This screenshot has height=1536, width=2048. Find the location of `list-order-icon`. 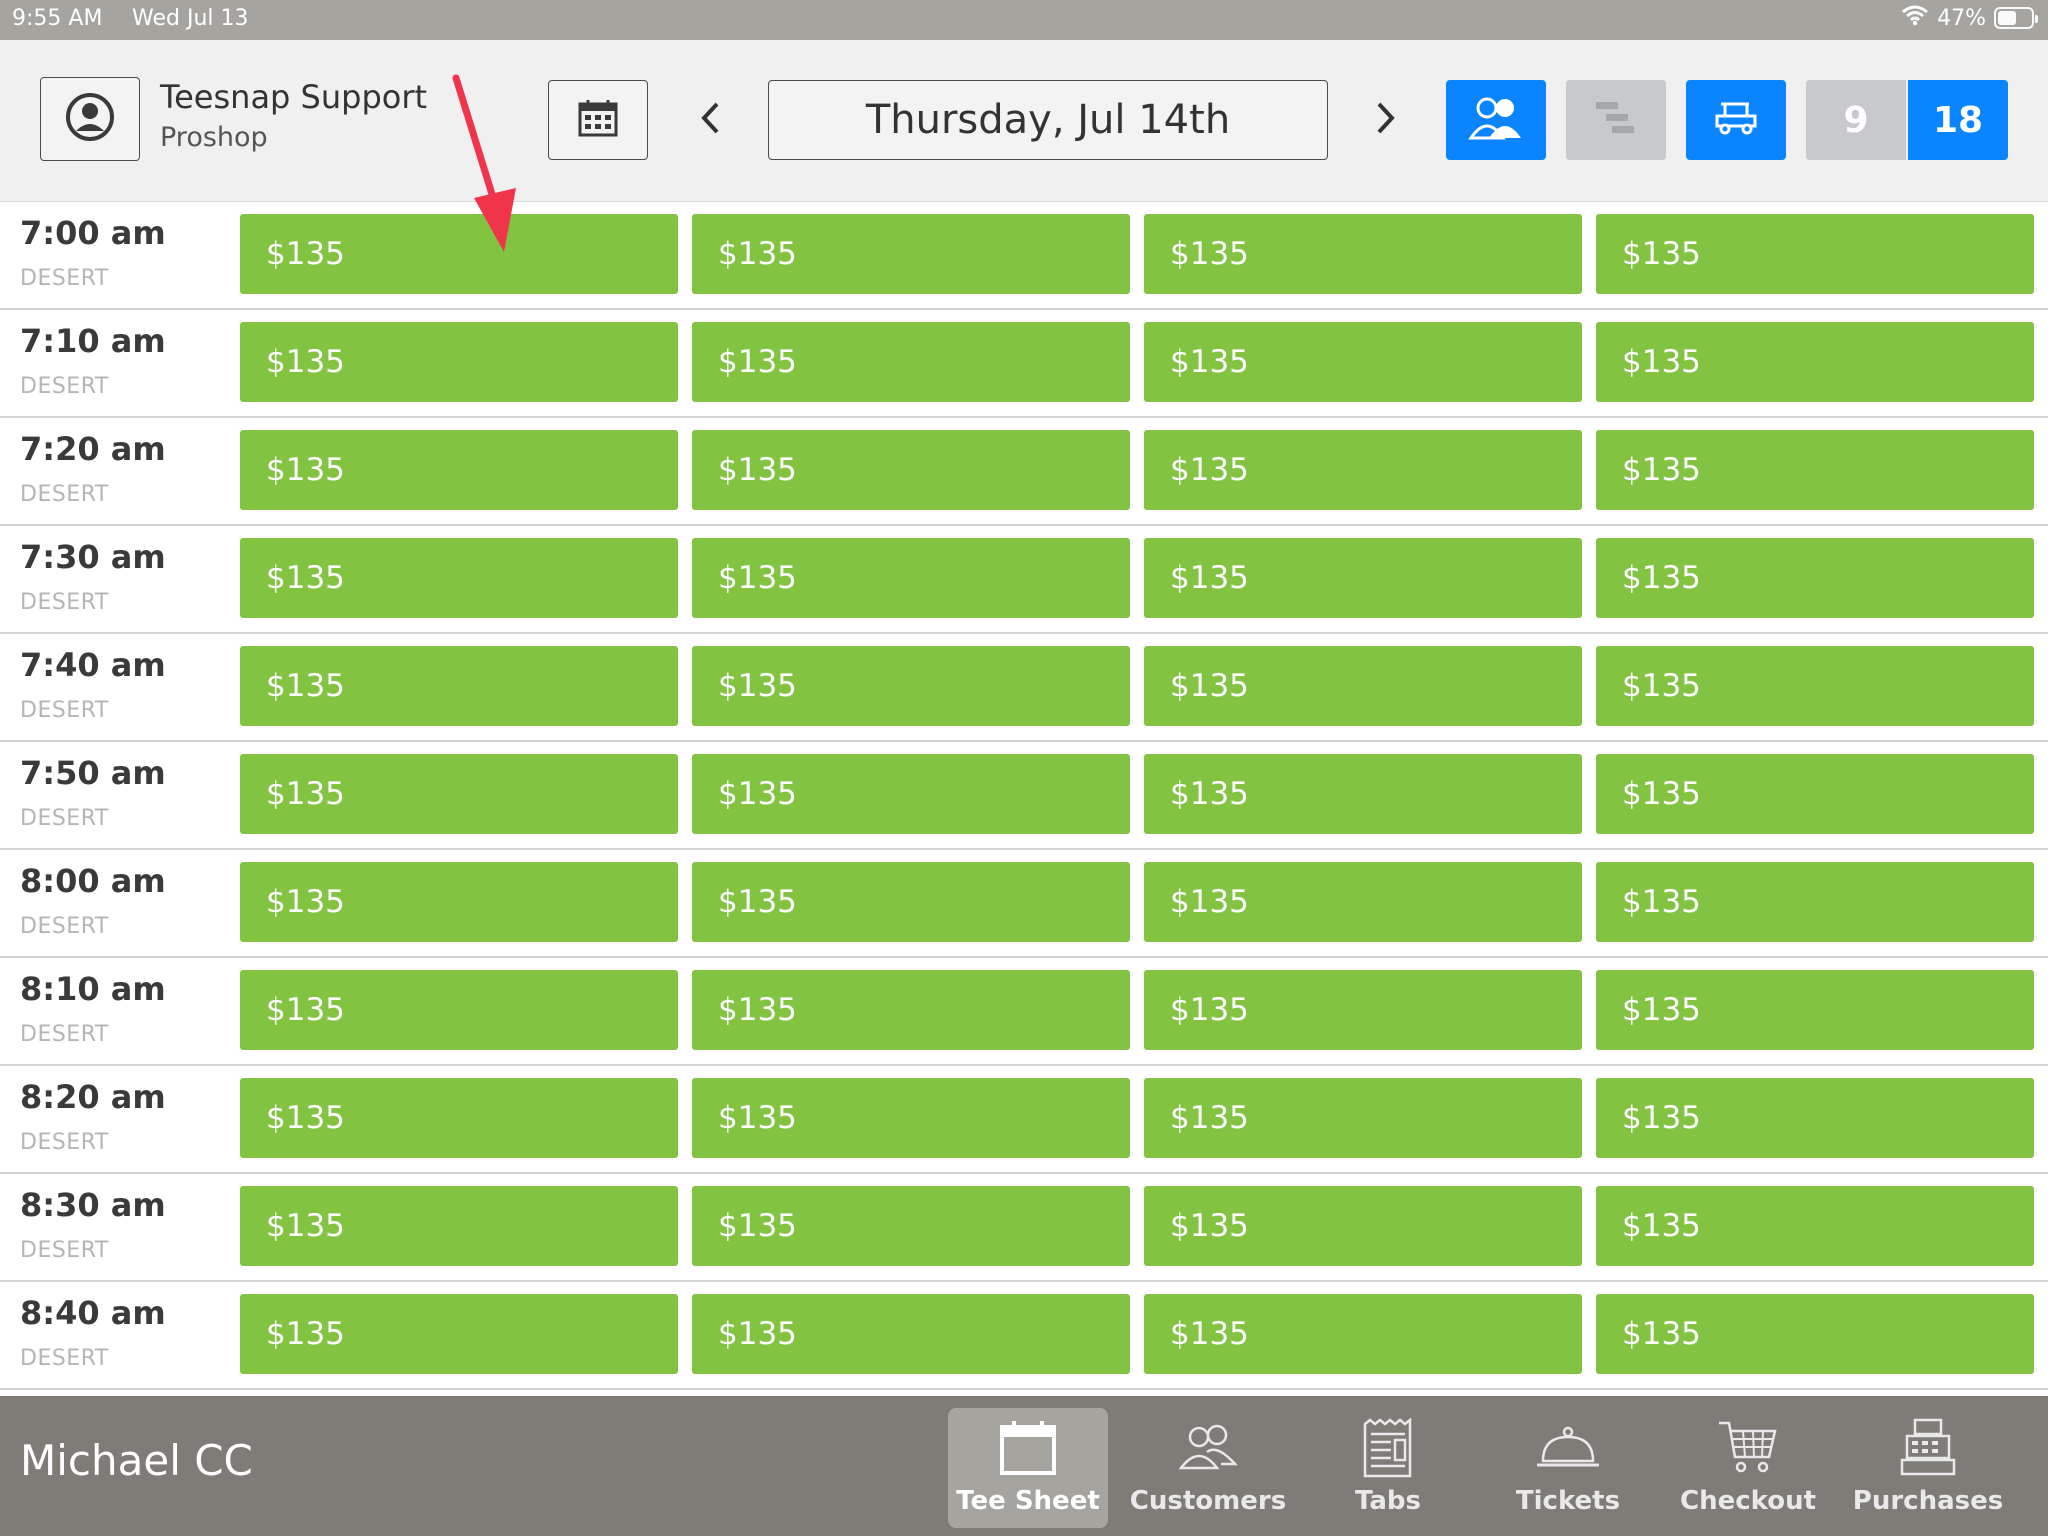

list-order-icon is located at coordinates (1616, 120).